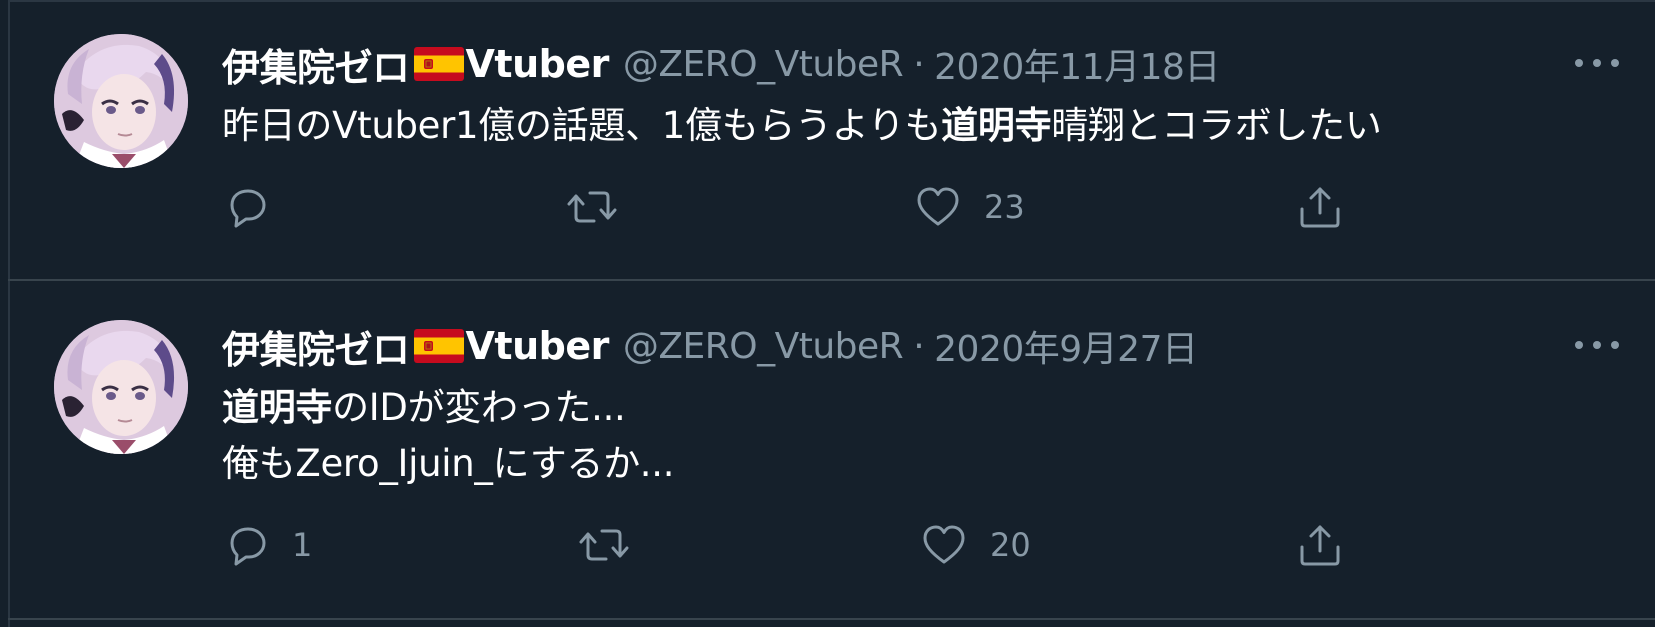 The image size is (1655, 627). I want to click on tweet-text: 昨日のVtuber1億の話題、1億もらうよりも道明寺晴翔とコラボしたい, so click(802, 126).